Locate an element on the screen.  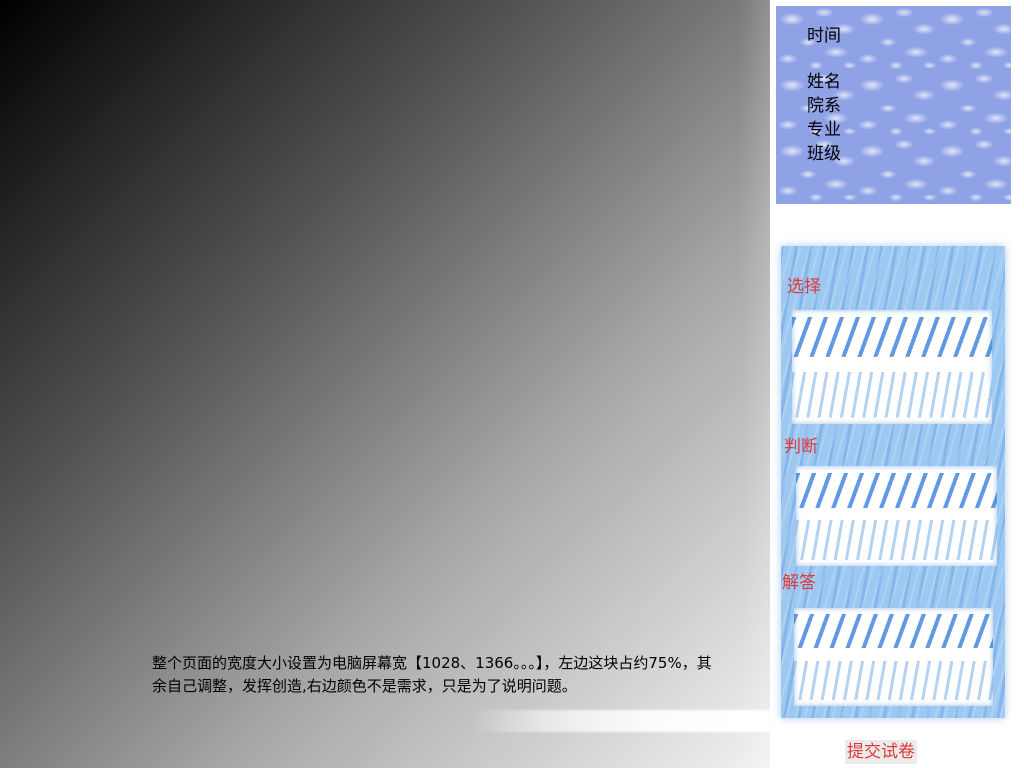
time-label: 时间 is located at coordinates (824, 36).